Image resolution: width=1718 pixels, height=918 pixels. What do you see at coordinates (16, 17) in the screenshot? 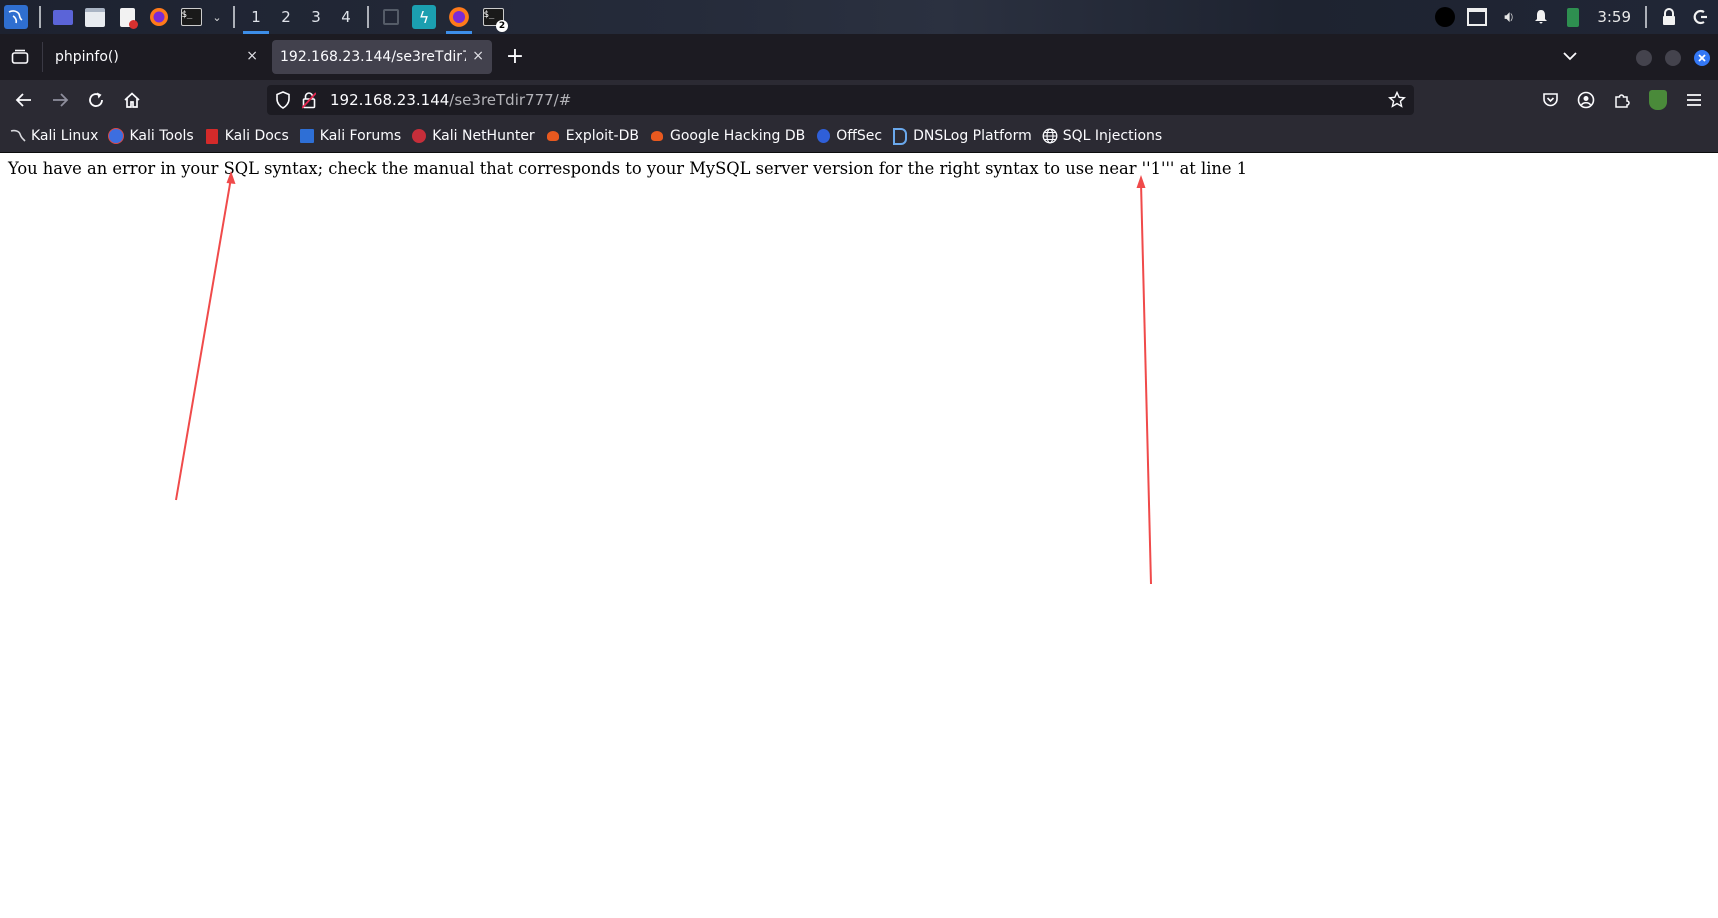
I see `kali-menu-icon` at bounding box center [16, 17].